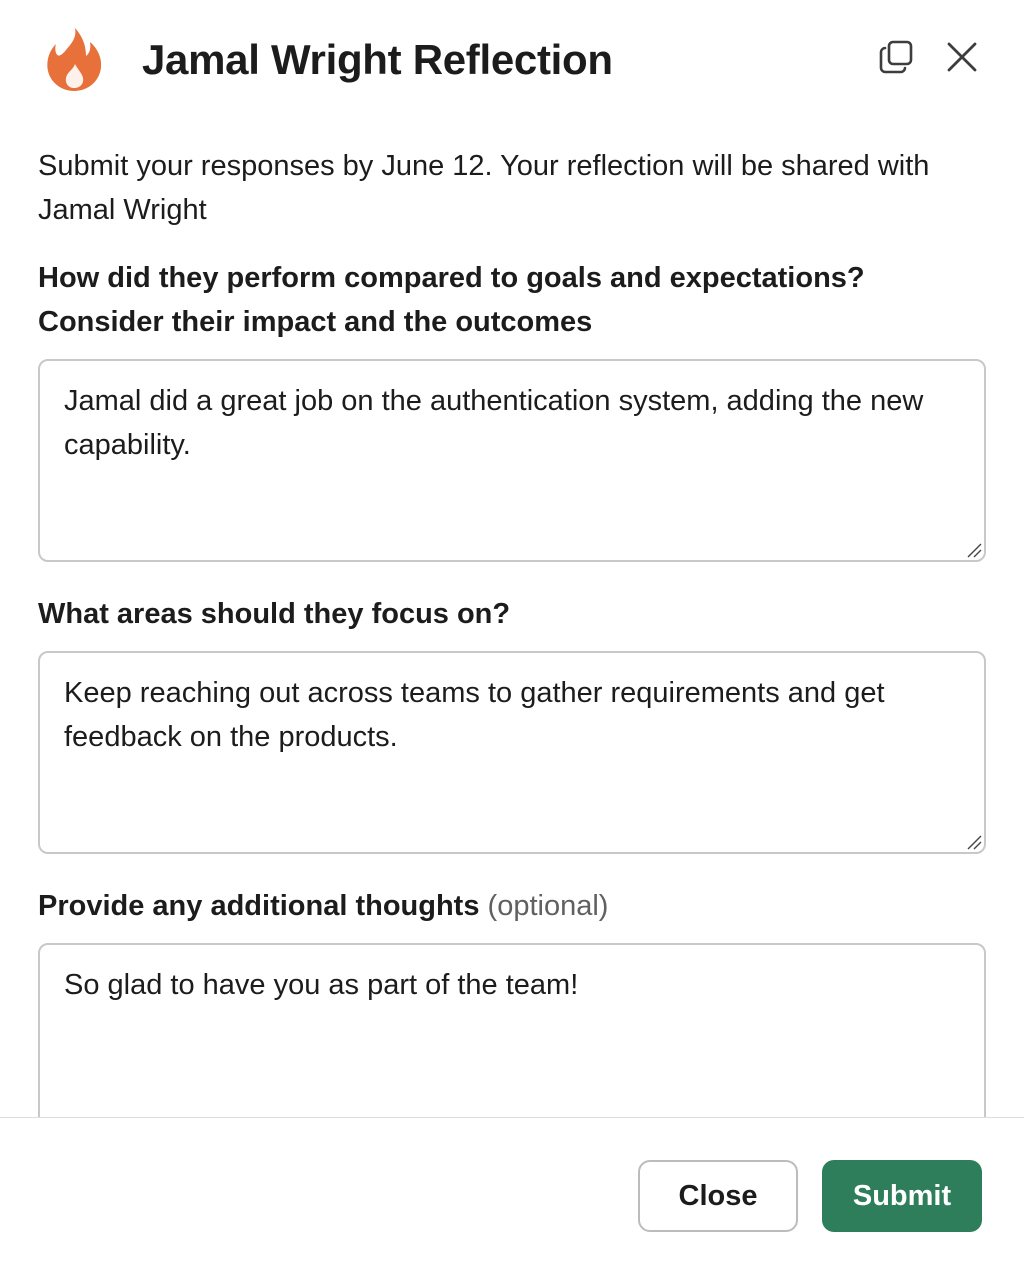 The image size is (1024, 1270). I want to click on additional-thoughts-textarea: So glad to have you as part of the team!, so click(512, 1030).